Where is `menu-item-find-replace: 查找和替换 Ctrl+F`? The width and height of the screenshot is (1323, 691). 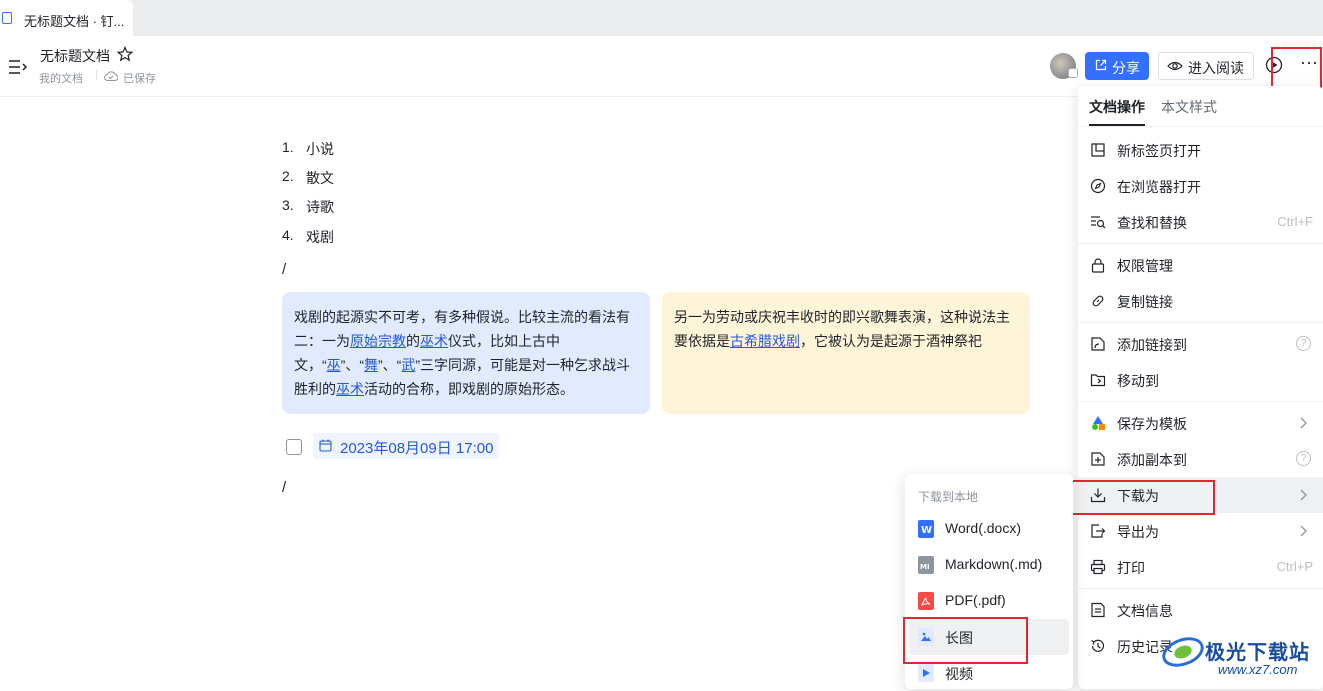 menu-item-find-replace: 查找和替换 Ctrl+F is located at coordinates (1200, 222).